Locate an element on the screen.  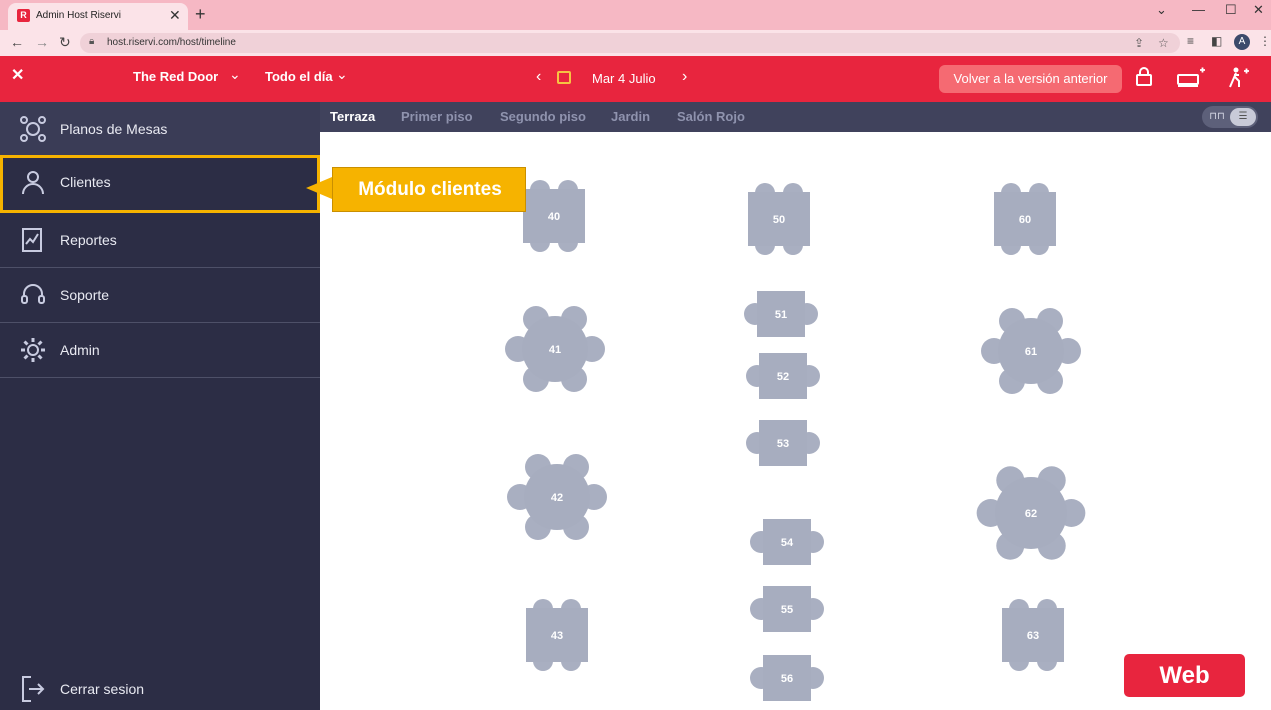
floor-plan-icon is located at coordinates (33, 129).